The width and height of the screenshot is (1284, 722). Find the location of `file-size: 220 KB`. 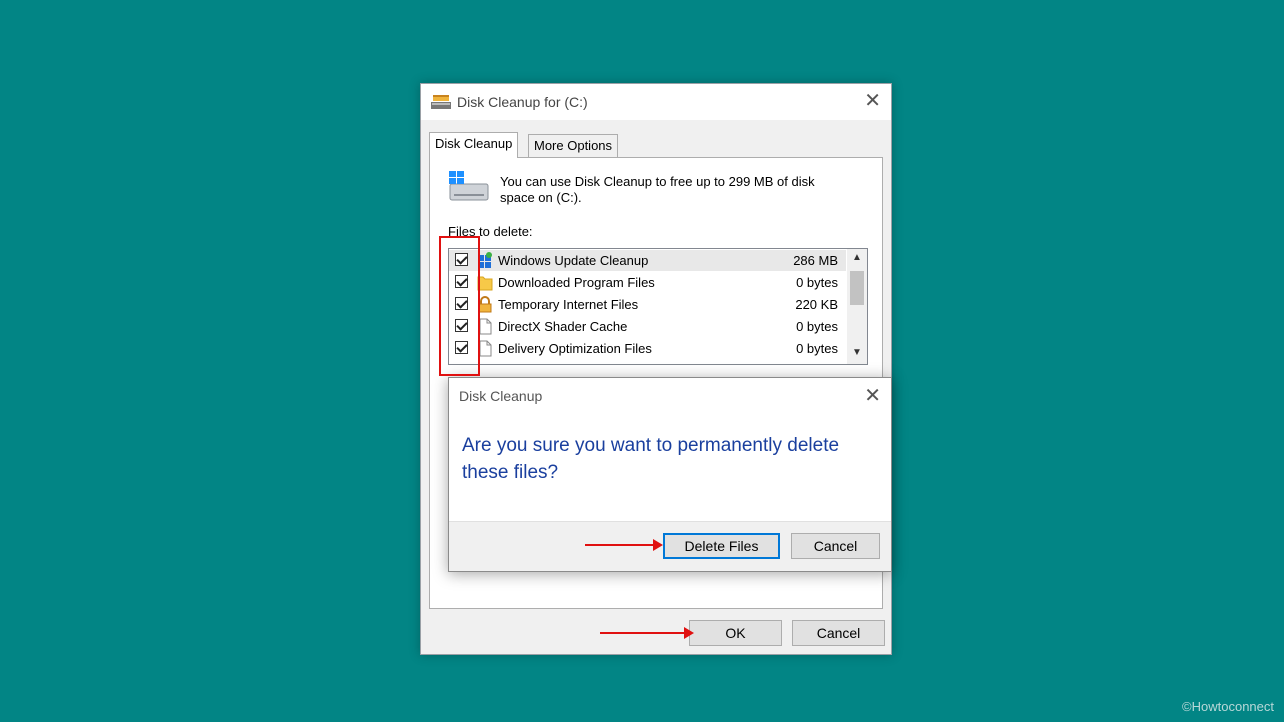

file-size: 220 KB is located at coordinates (816, 304).